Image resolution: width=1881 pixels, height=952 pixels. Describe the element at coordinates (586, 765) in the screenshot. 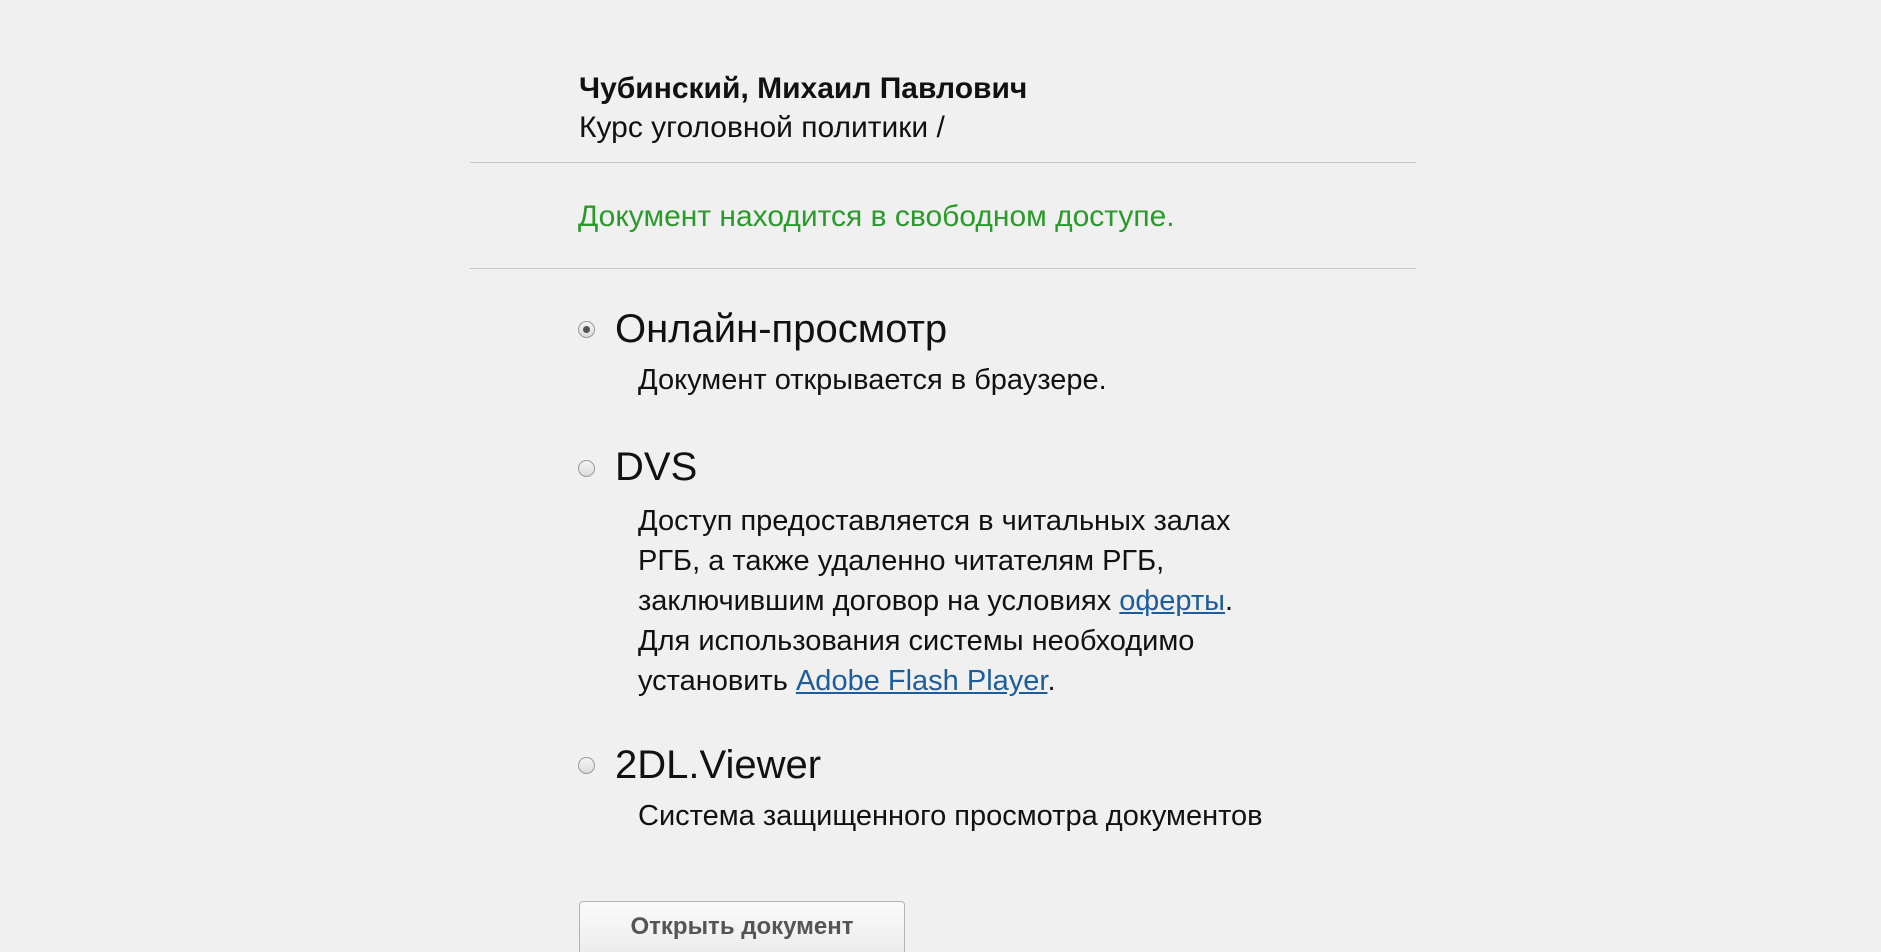

I see `radio-2dl-viewer` at that location.